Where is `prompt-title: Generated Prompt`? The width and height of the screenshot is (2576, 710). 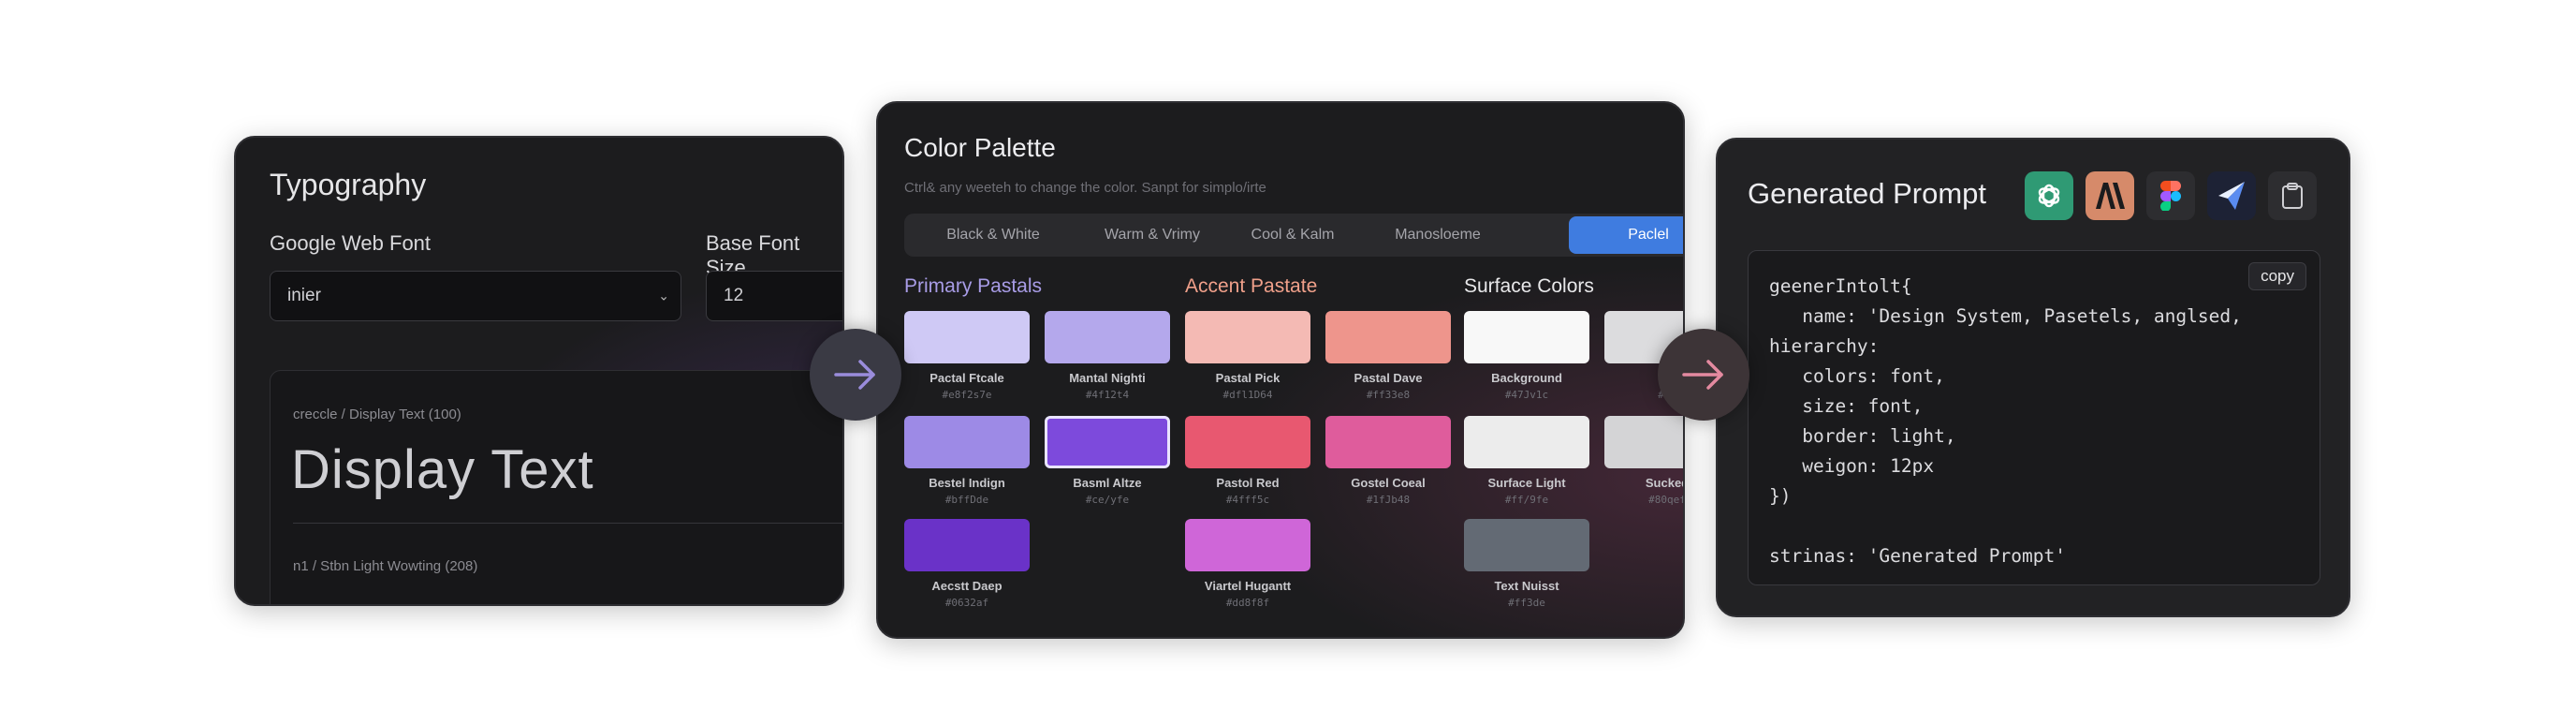
prompt-title: Generated Prompt is located at coordinates (1867, 193).